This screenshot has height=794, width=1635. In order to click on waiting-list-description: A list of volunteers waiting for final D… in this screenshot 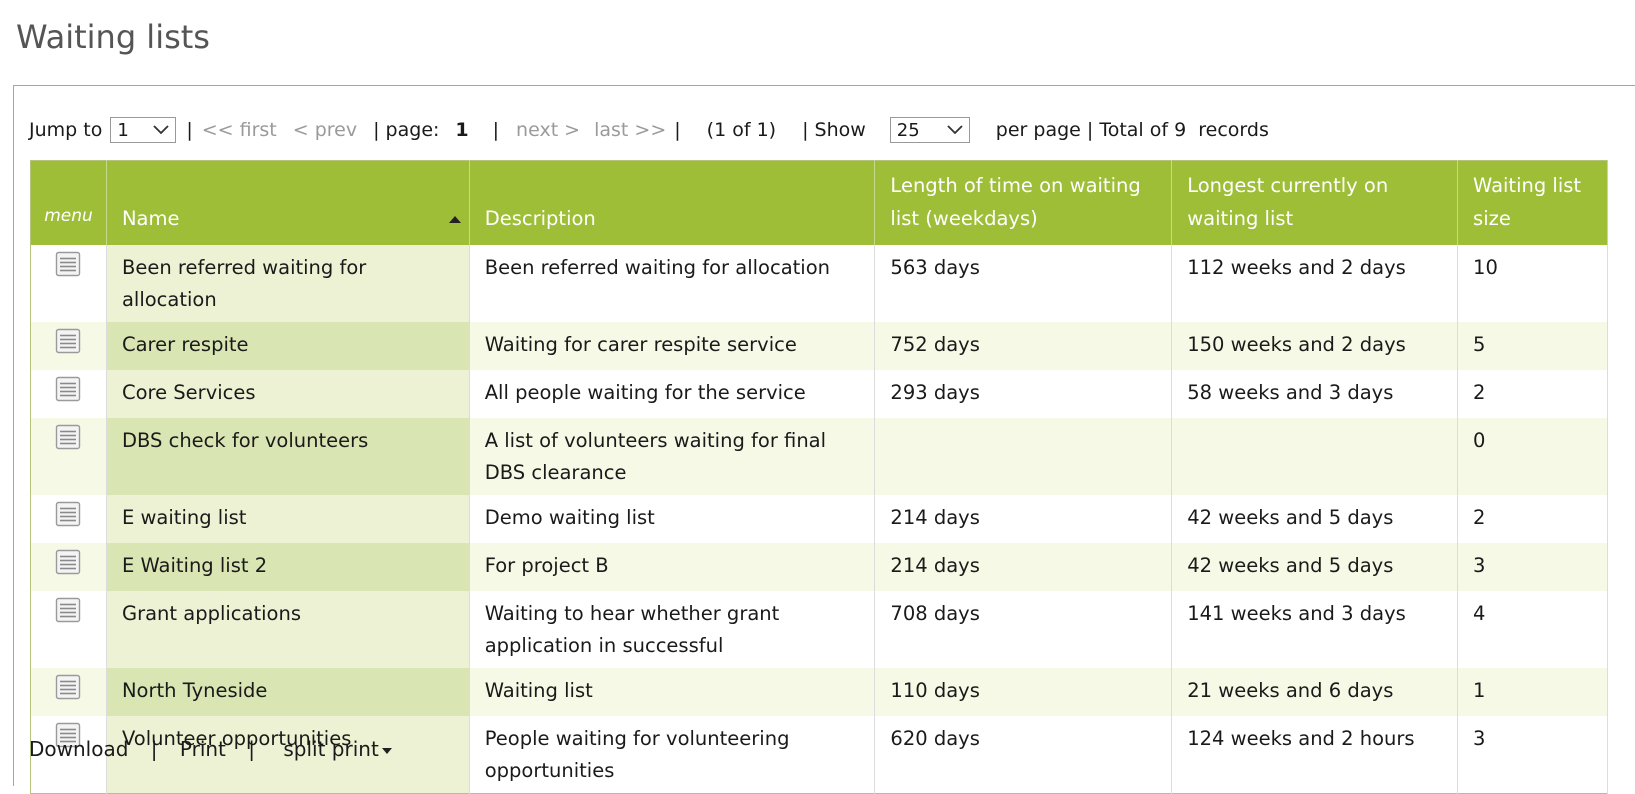, I will do `click(672, 456)`.